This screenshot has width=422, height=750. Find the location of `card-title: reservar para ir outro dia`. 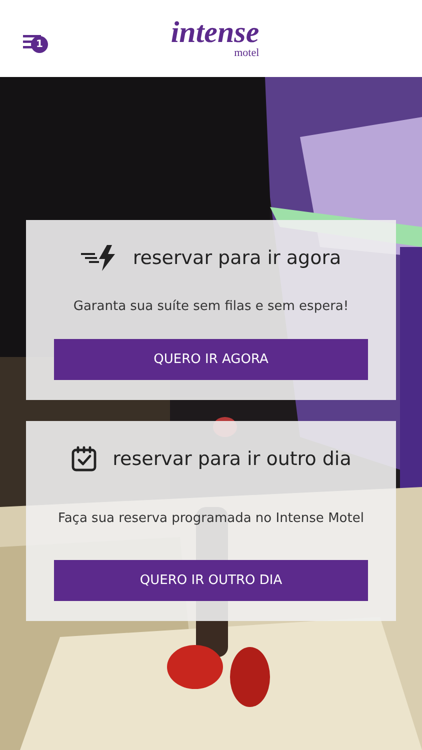

card-title: reservar para ir outro dia is located at coordinates (232, 459).